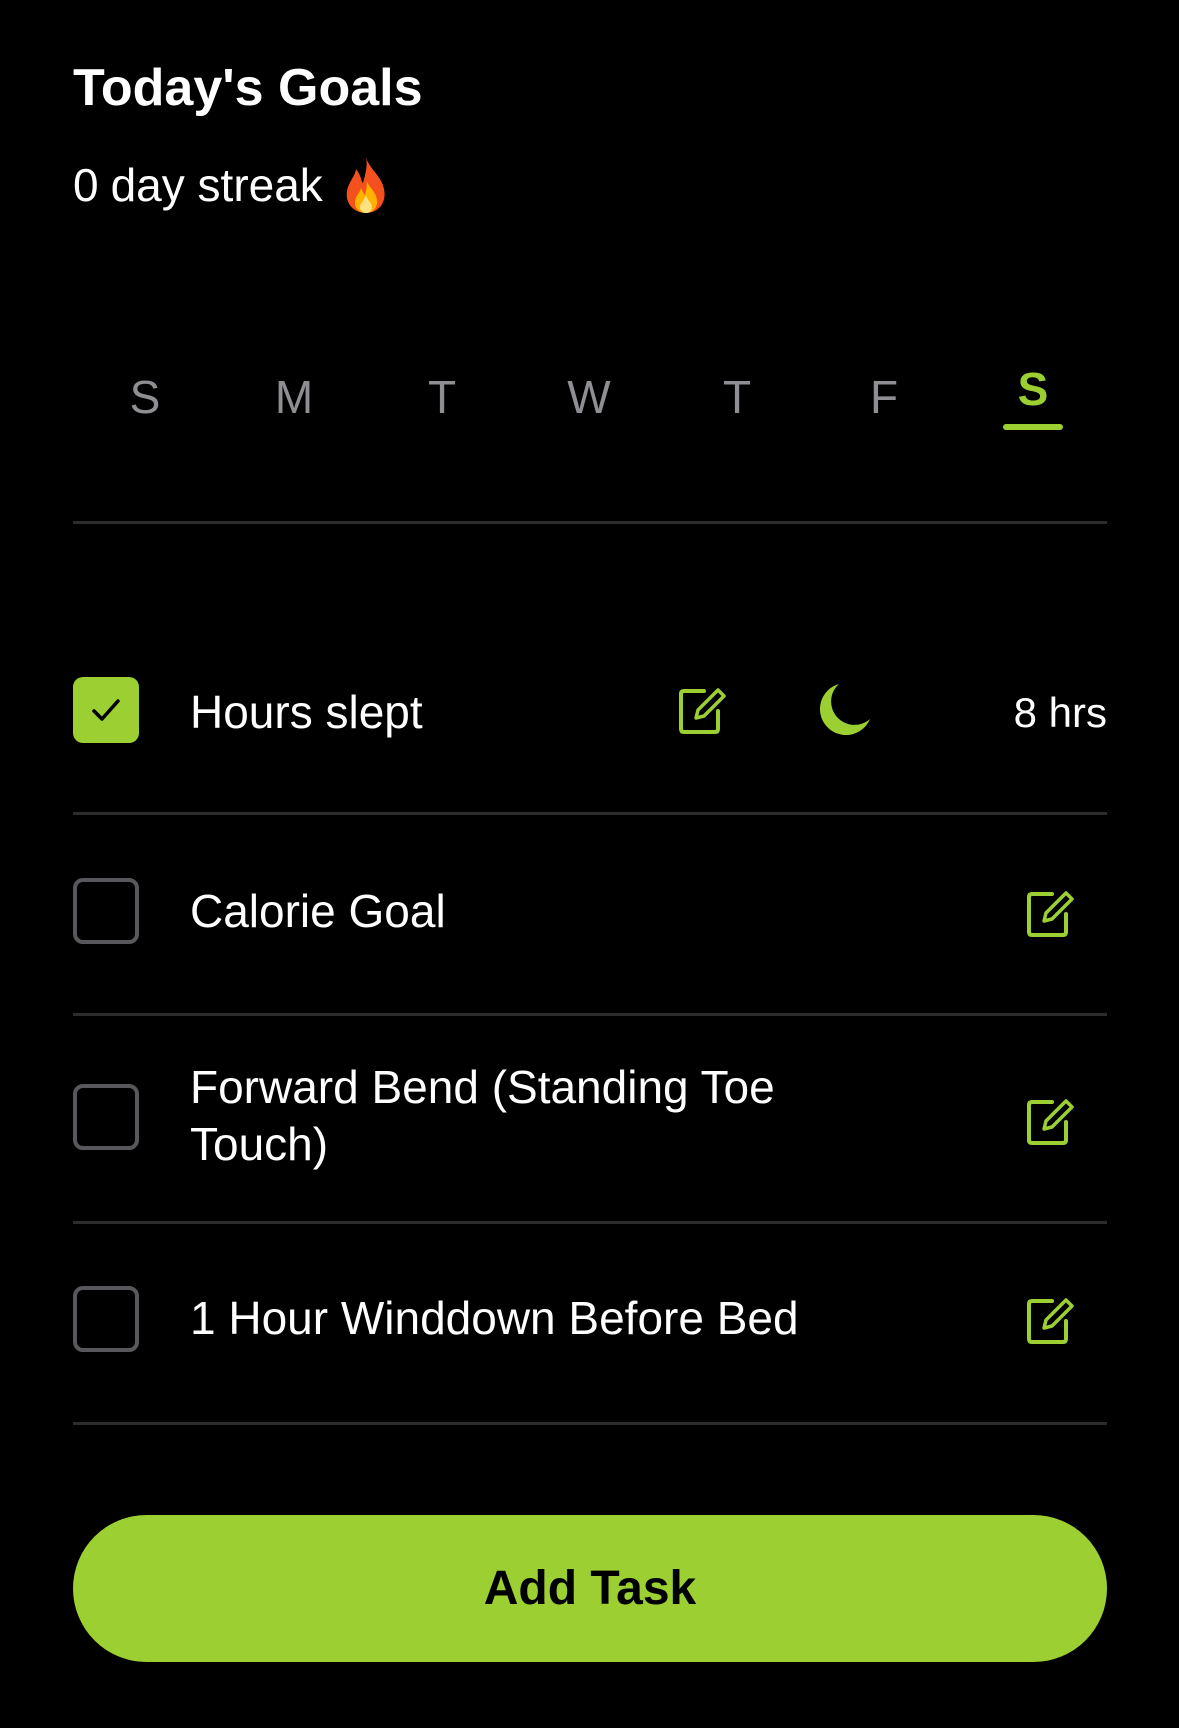 This screenshot has width=1179, height=1728. I want to click on task-label: Calorie Goal, so click(318, 911).